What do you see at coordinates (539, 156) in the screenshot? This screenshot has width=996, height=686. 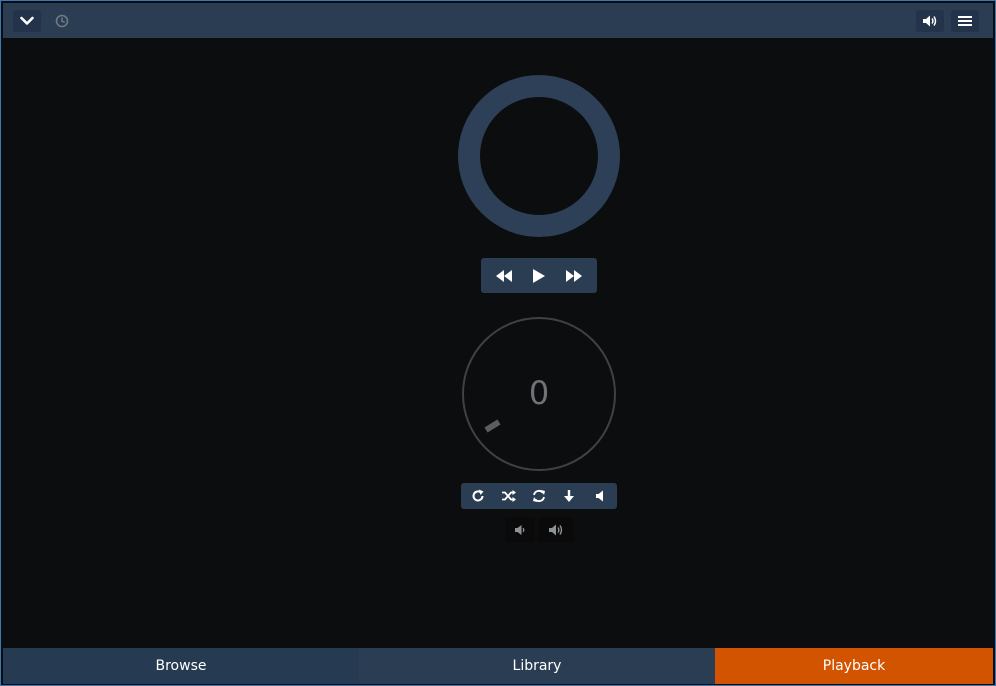 I see `album-art-placeholder` at bounding box center [539, 156].